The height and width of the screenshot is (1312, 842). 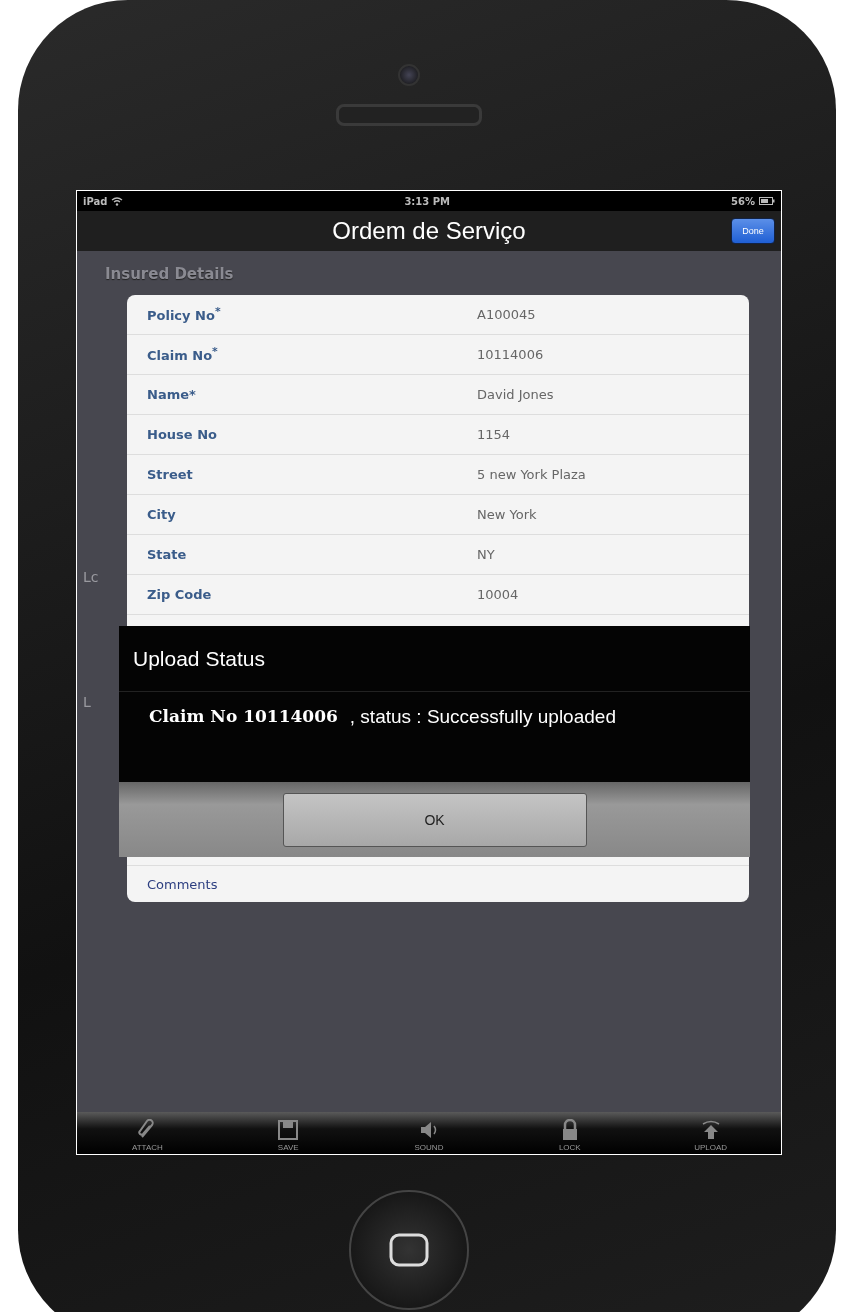 I want to click on field-label: City, so click(x=162, y=514).